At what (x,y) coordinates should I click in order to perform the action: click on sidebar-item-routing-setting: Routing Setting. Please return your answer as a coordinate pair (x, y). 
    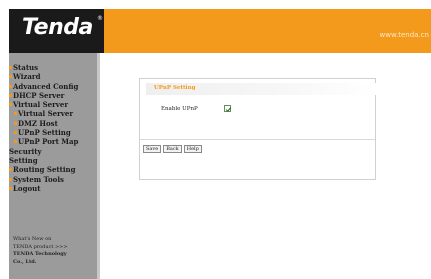
    Looking at the image, I should click on (53, 169).